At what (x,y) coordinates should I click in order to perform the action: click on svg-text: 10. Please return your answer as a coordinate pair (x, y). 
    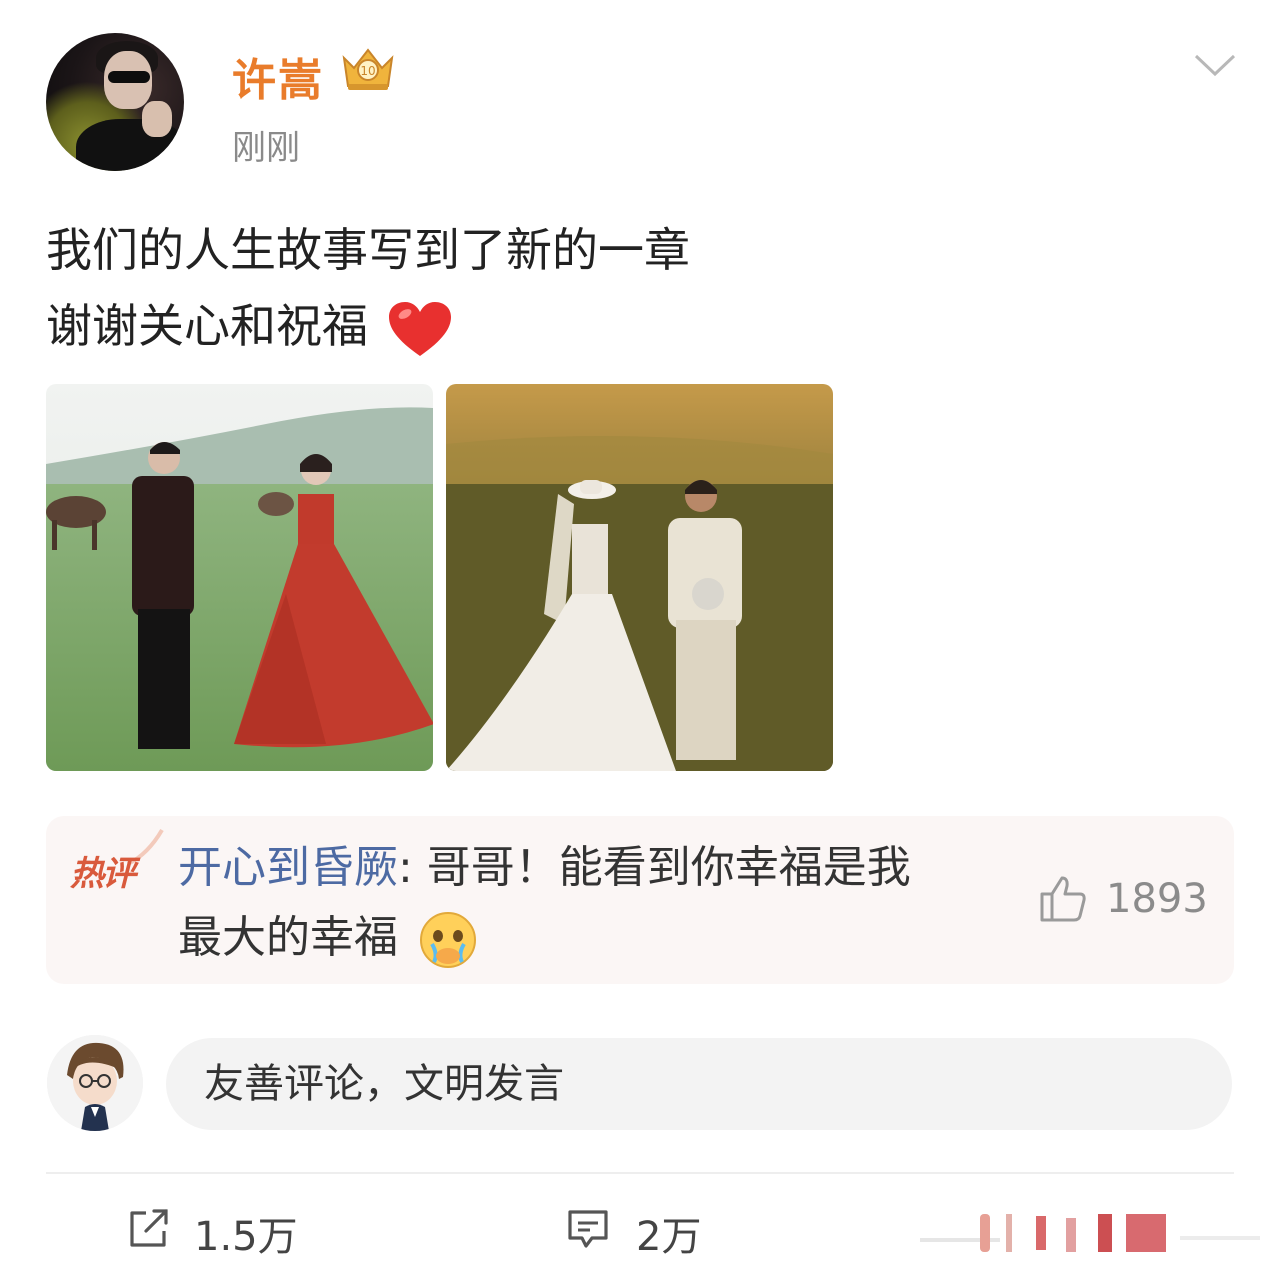
    Looking at the image, I should click on (367, 71).